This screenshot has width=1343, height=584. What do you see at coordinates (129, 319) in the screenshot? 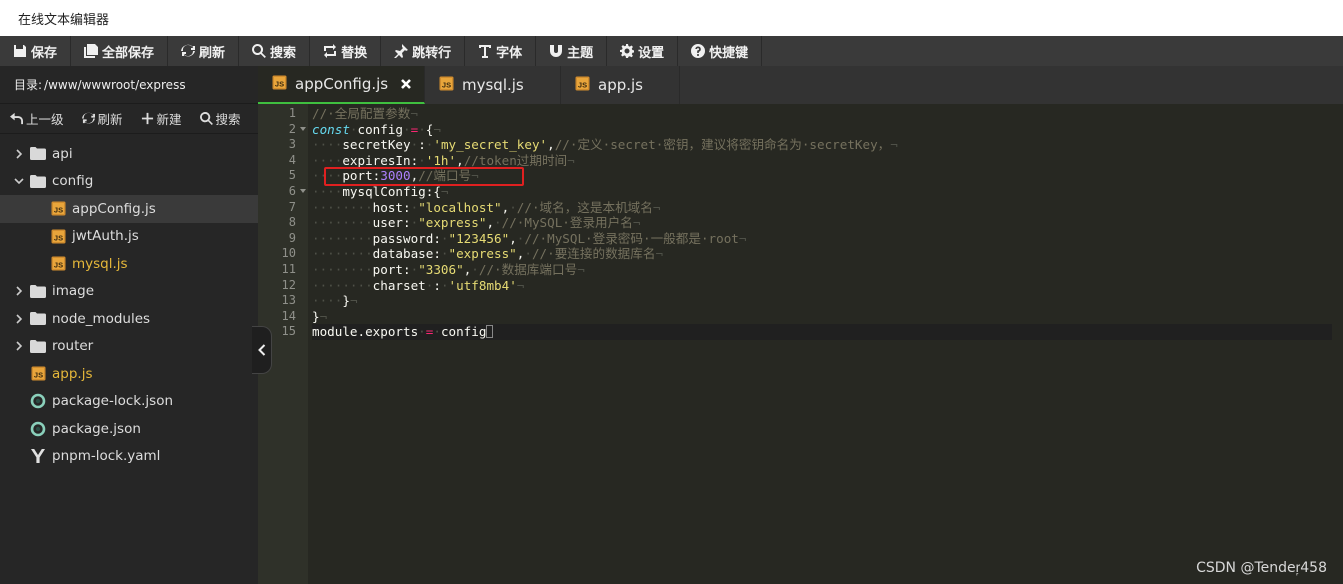
I see `tree-folder: node_modules` at bounding box center [129, 319].